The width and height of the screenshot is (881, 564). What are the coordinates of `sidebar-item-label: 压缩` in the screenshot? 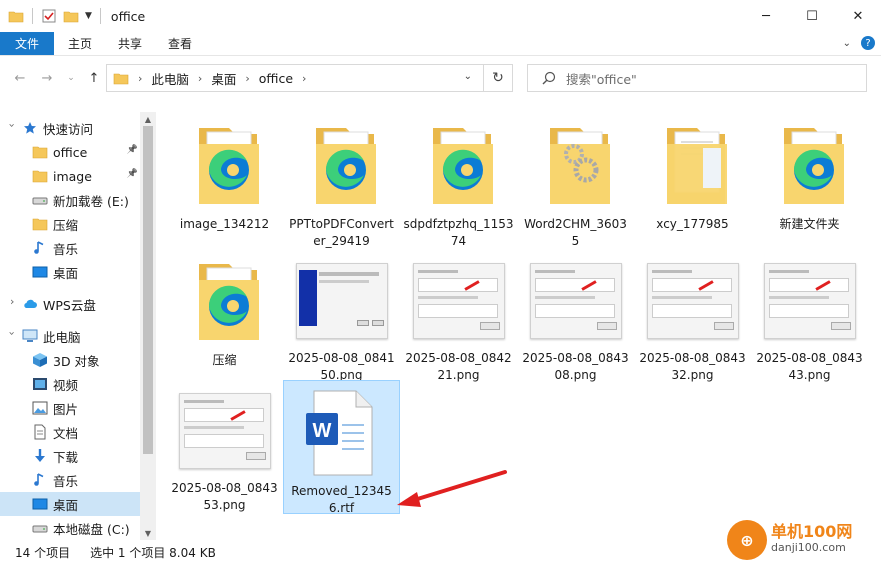 It's located at (66, 225).